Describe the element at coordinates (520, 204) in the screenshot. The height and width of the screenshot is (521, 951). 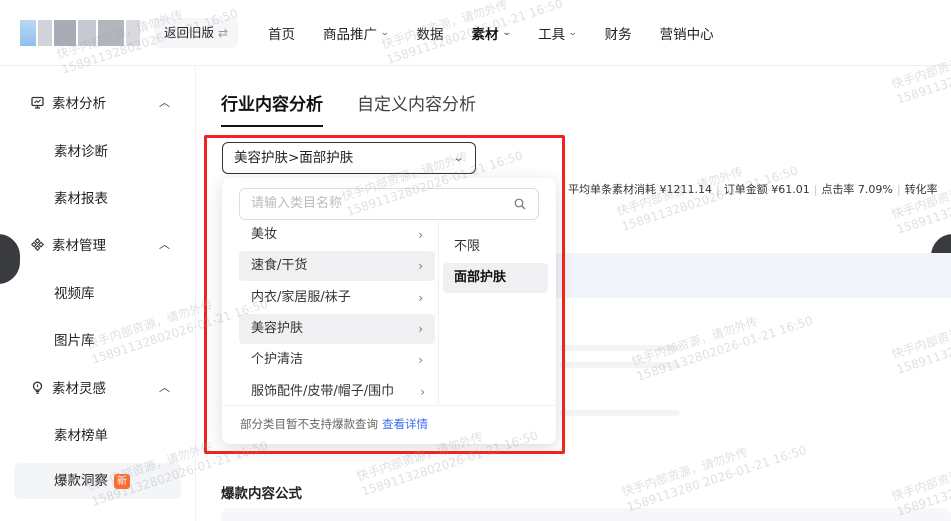
I see `search-icon` at that location.